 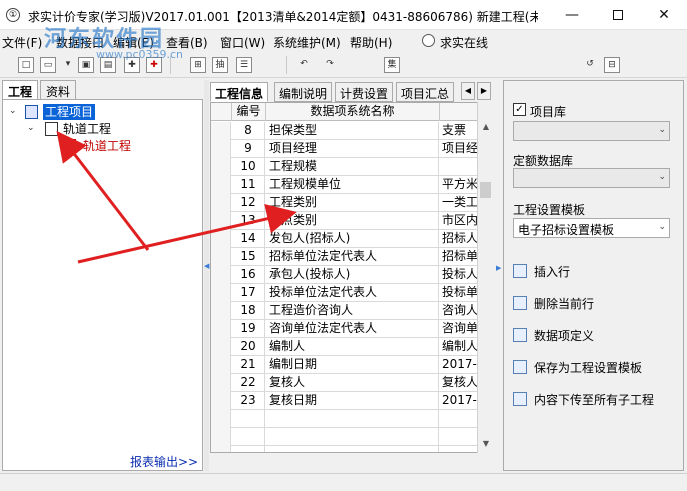 I want to click on row-name: 复核人, so click(x=352, y=383).